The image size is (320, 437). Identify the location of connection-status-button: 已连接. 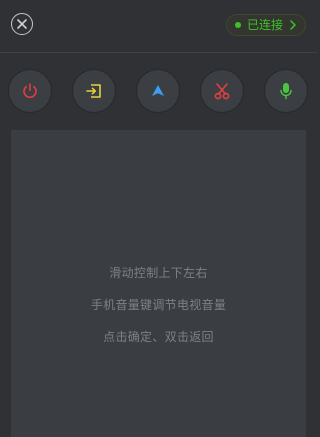
(265, 25).